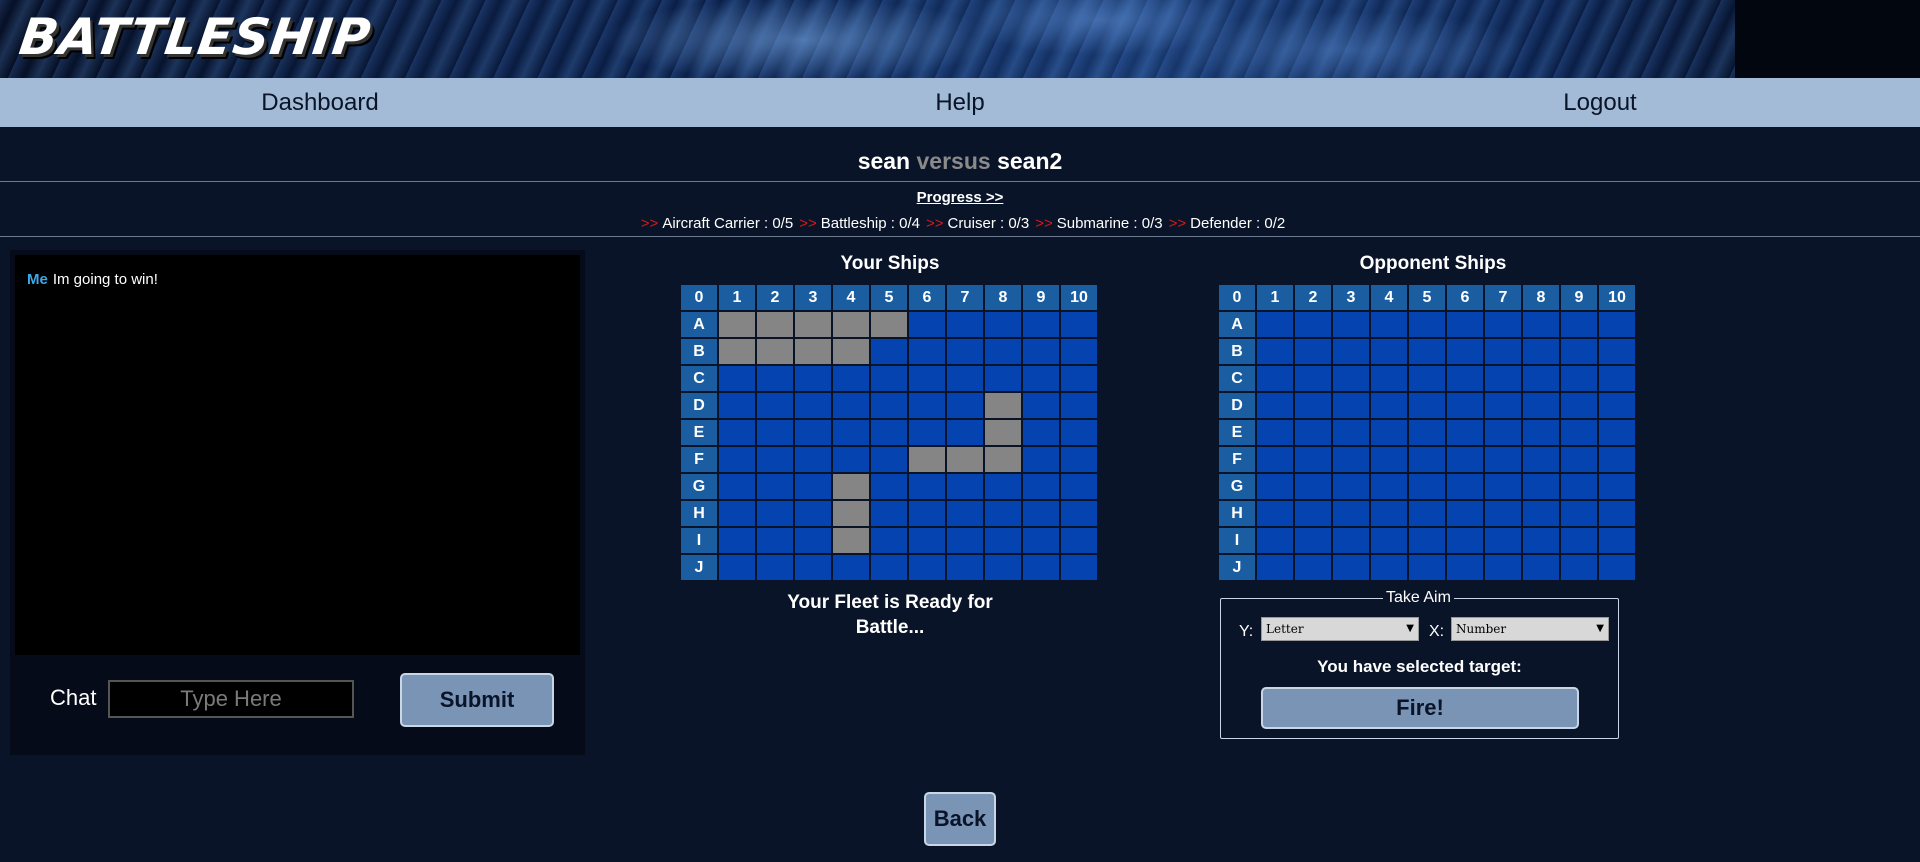 This screenshot has width=1920, height=862. What do you see at coordinates (1275, 351) in the screenshot?
I see `opponent-board-cell-b1` at bounding box center [1275, 351].